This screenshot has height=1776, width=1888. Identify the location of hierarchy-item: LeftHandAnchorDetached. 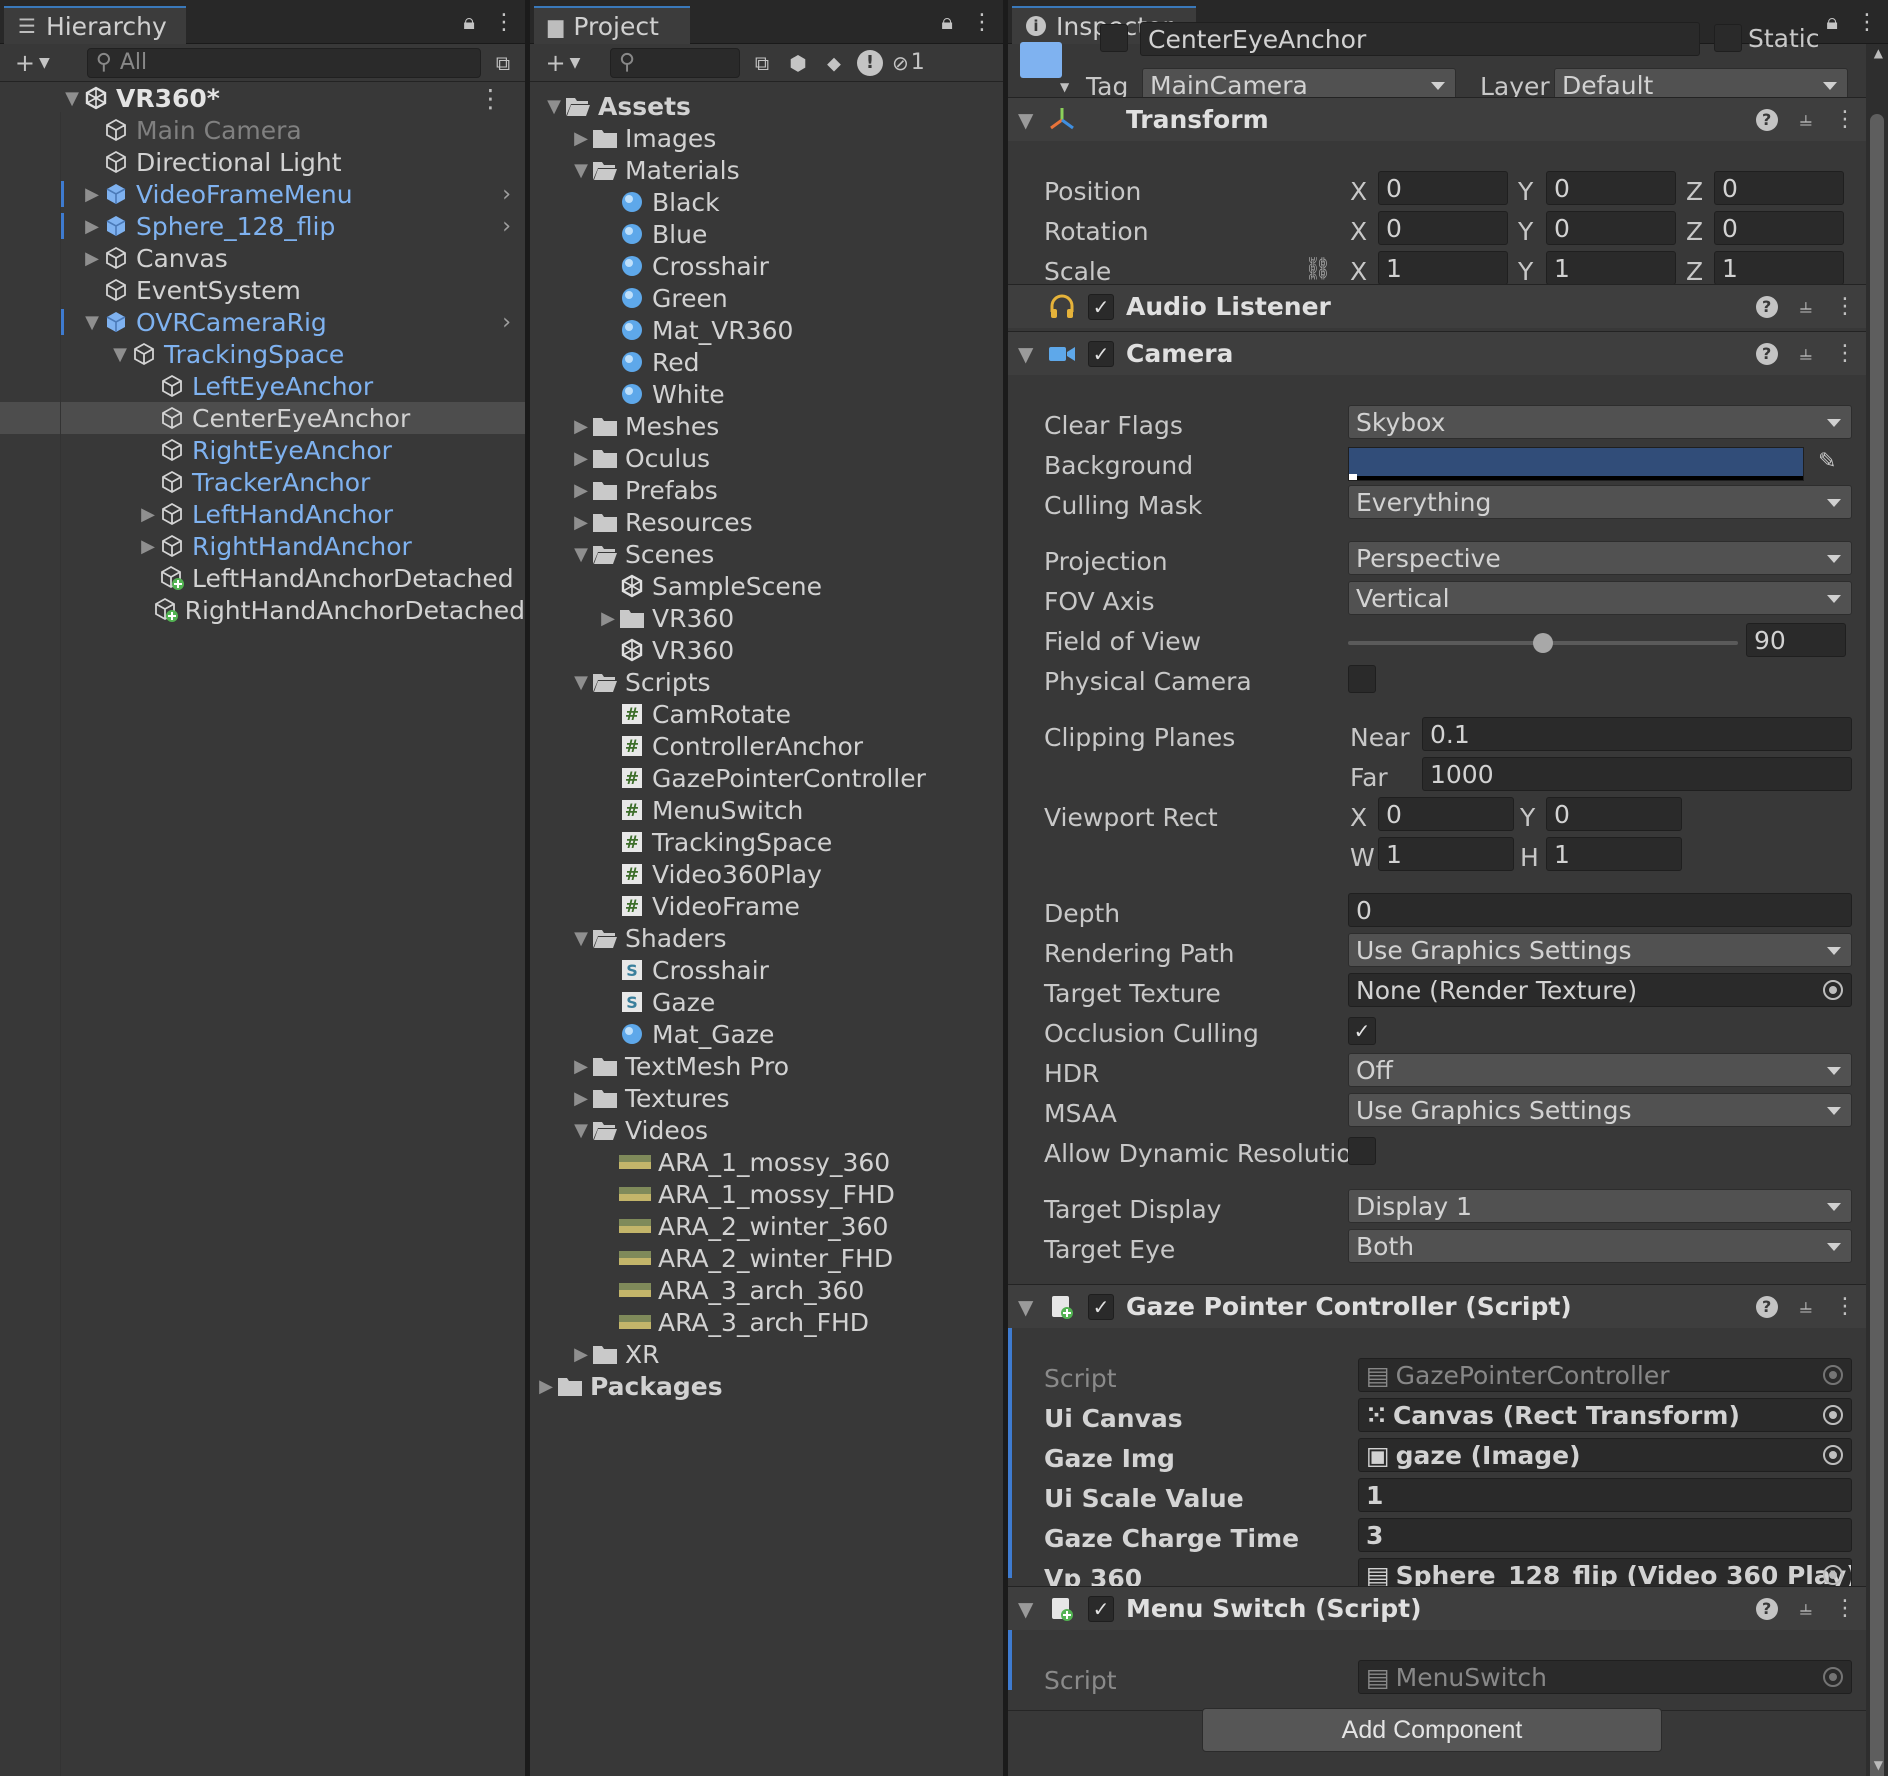
(262, 578).